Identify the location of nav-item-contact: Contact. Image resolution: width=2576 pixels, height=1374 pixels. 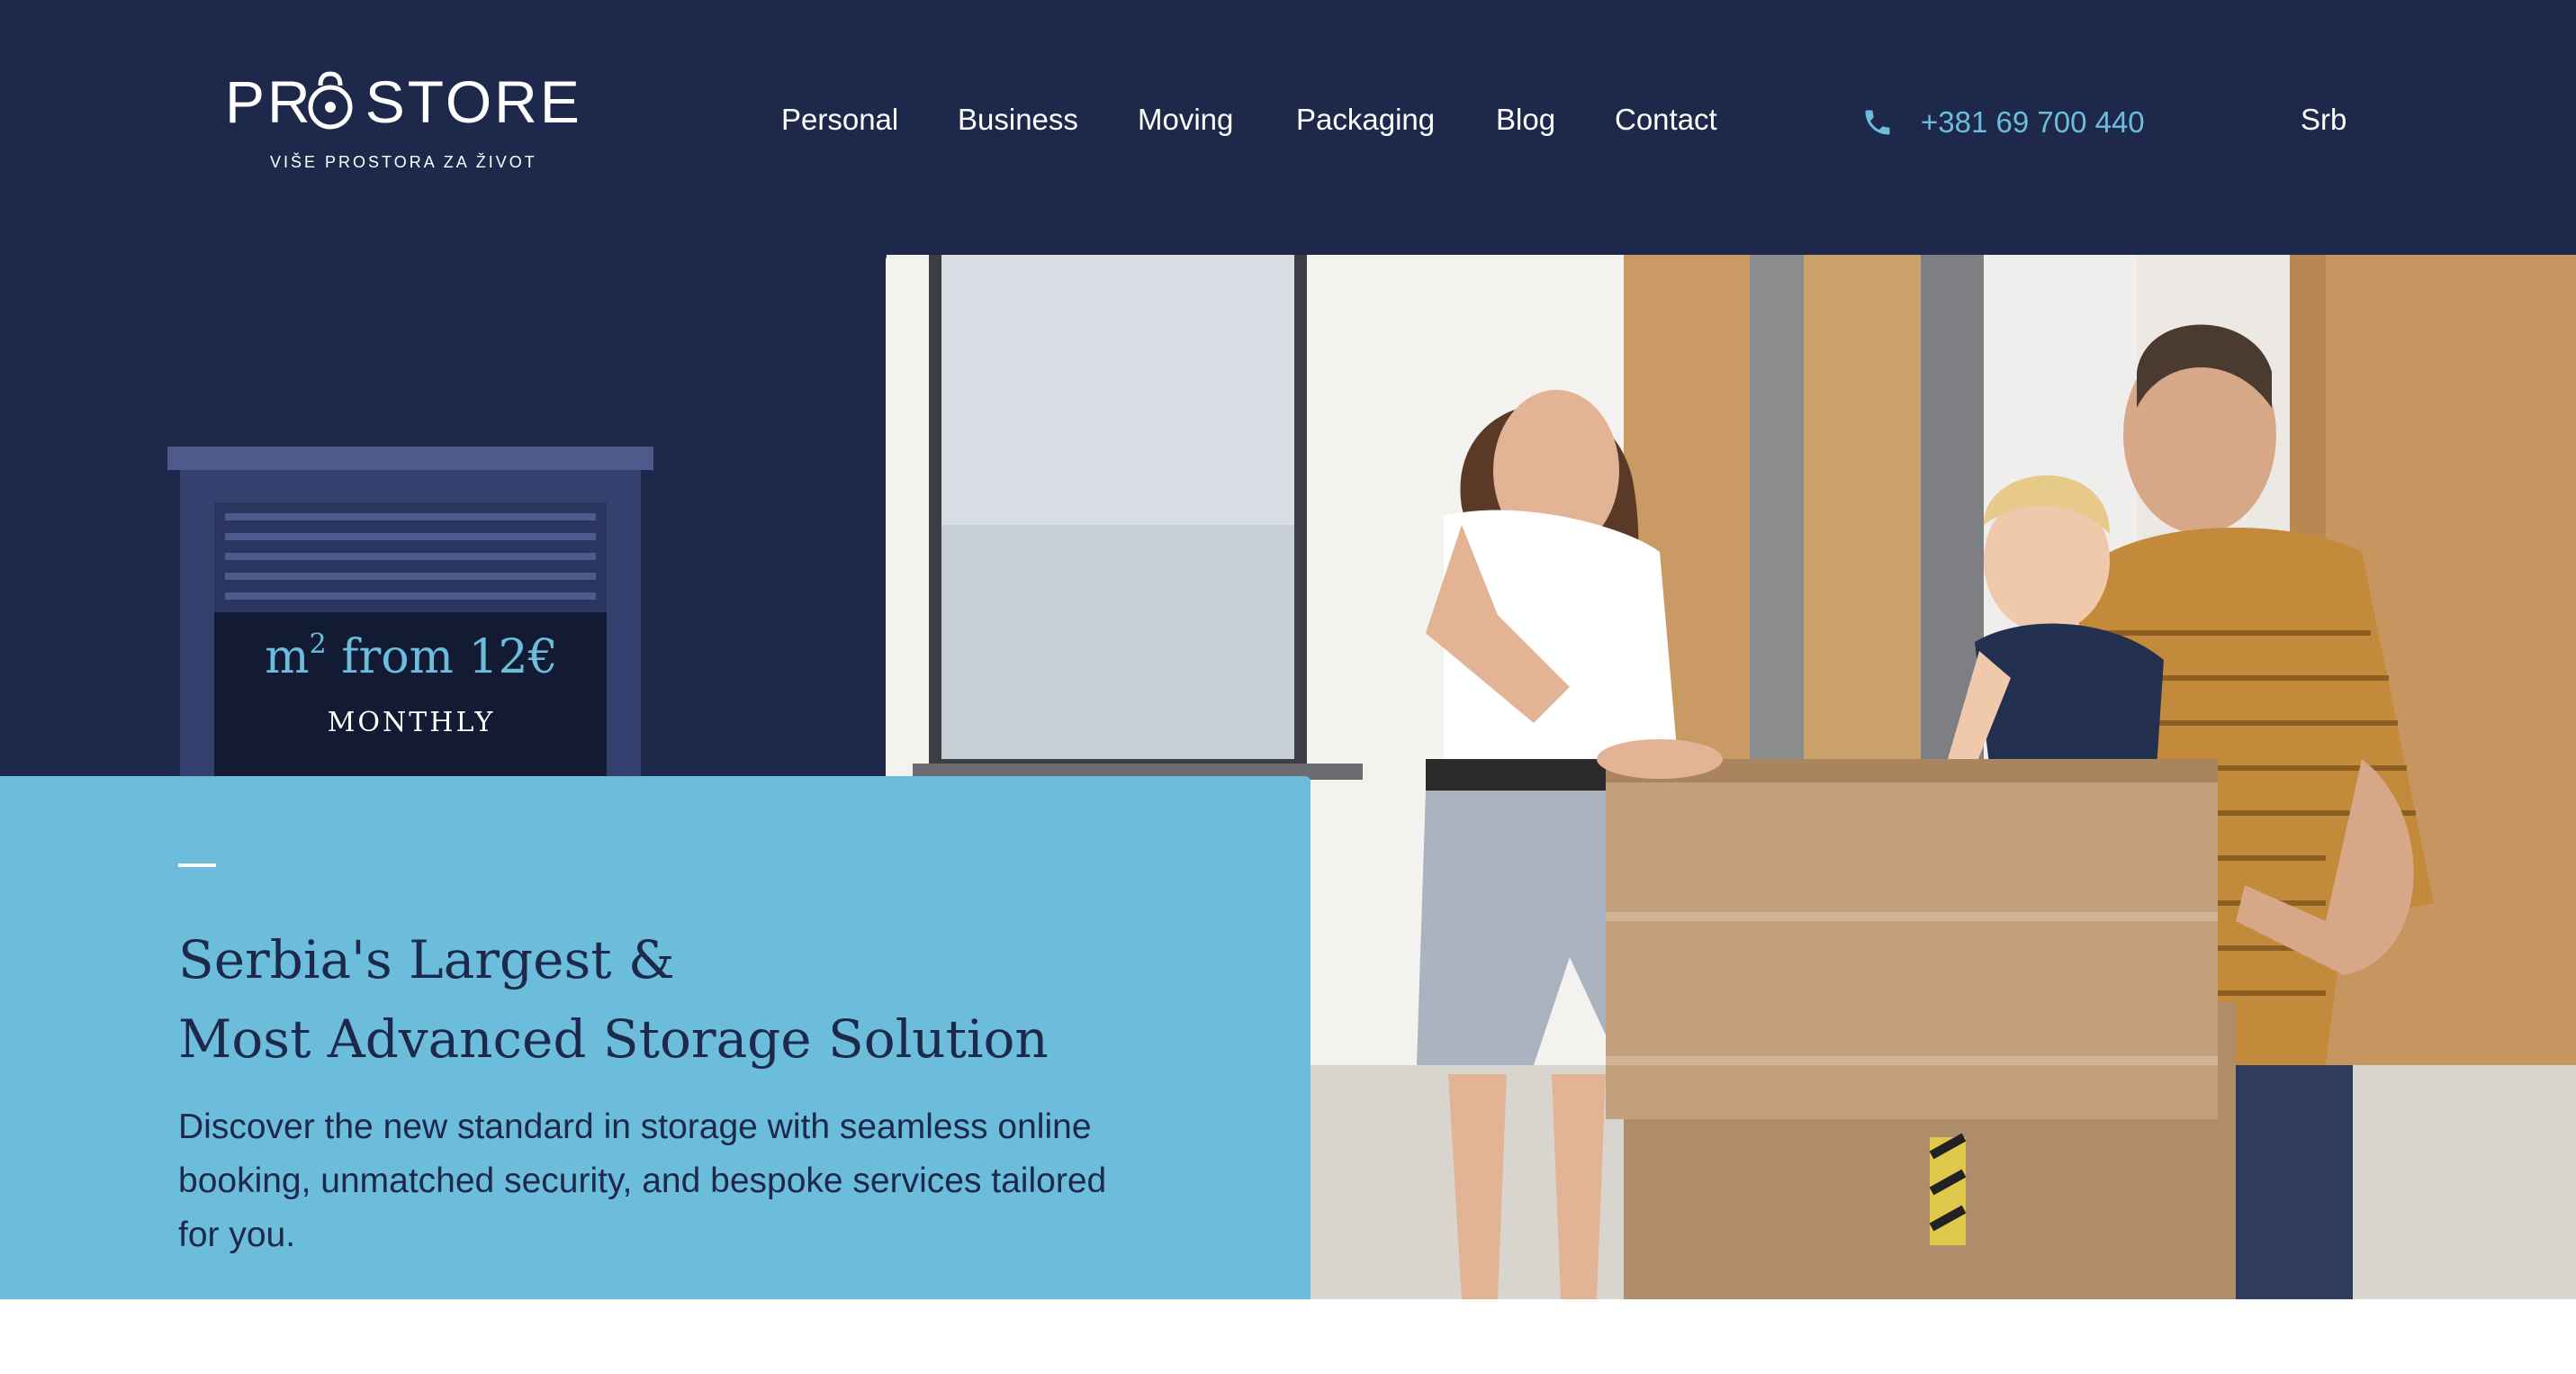
(1666, 120).